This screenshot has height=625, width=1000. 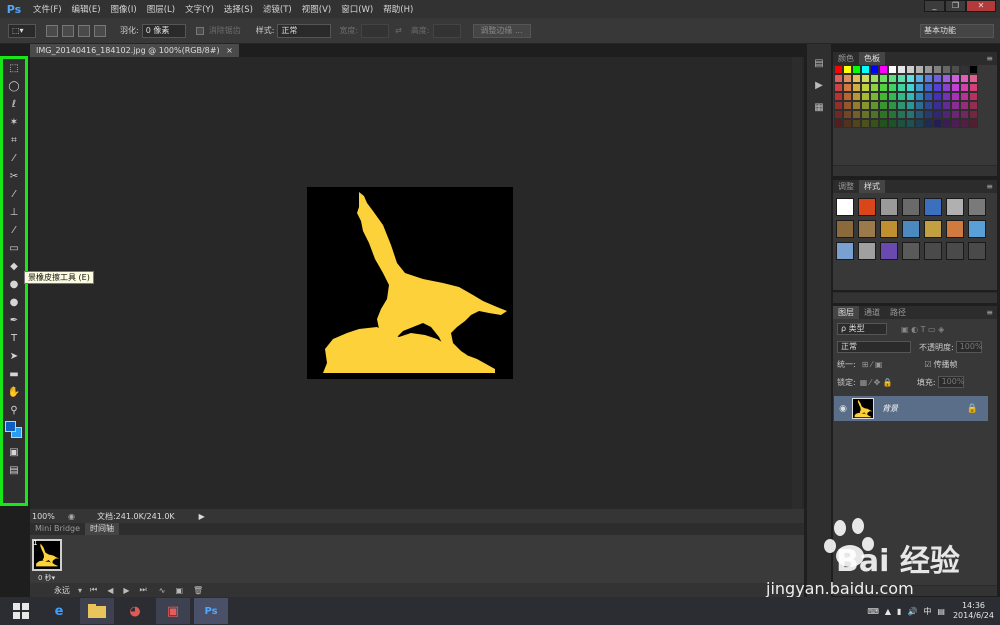 I want to click on tool-preset-picker: ⬚▾, so click(x=22, y=30).